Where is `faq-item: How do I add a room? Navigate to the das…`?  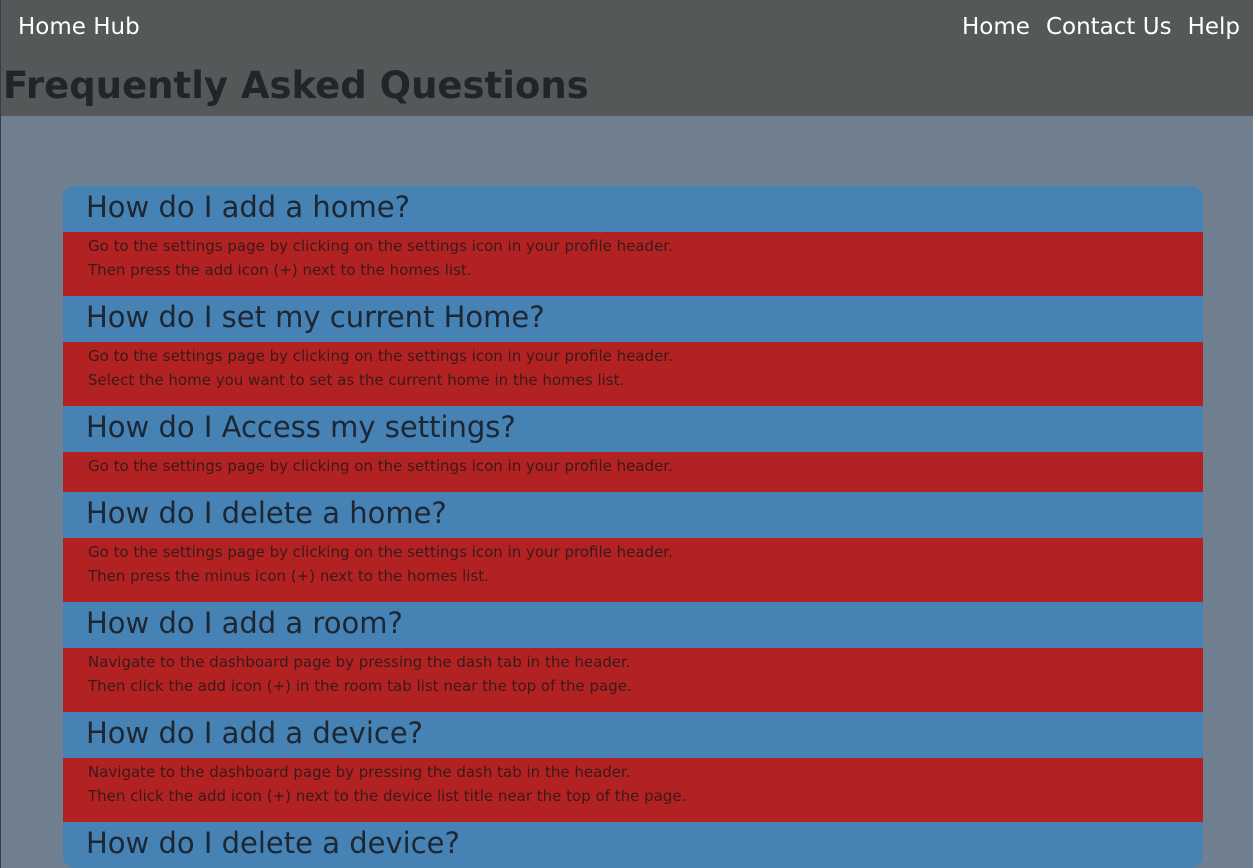
faq-item: How do I add a room? Navigate to the das… is located at coordinates (633, 657).